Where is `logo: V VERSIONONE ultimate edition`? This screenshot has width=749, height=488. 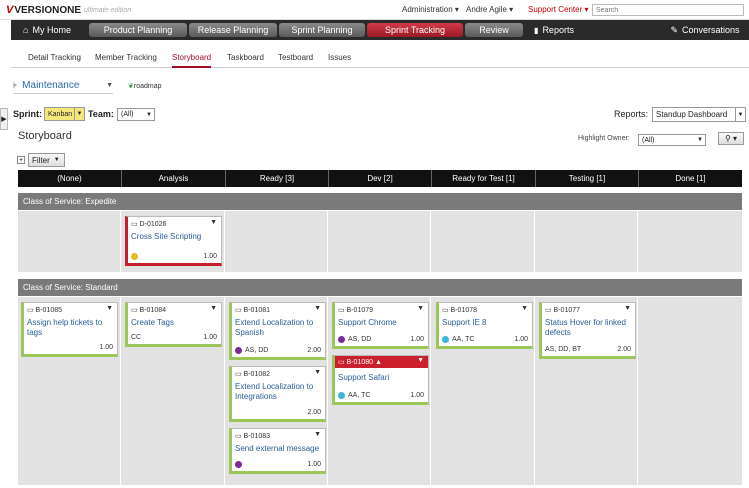 logo: V VERSIONONE ultimate edition is located at coordinates (68, 10).